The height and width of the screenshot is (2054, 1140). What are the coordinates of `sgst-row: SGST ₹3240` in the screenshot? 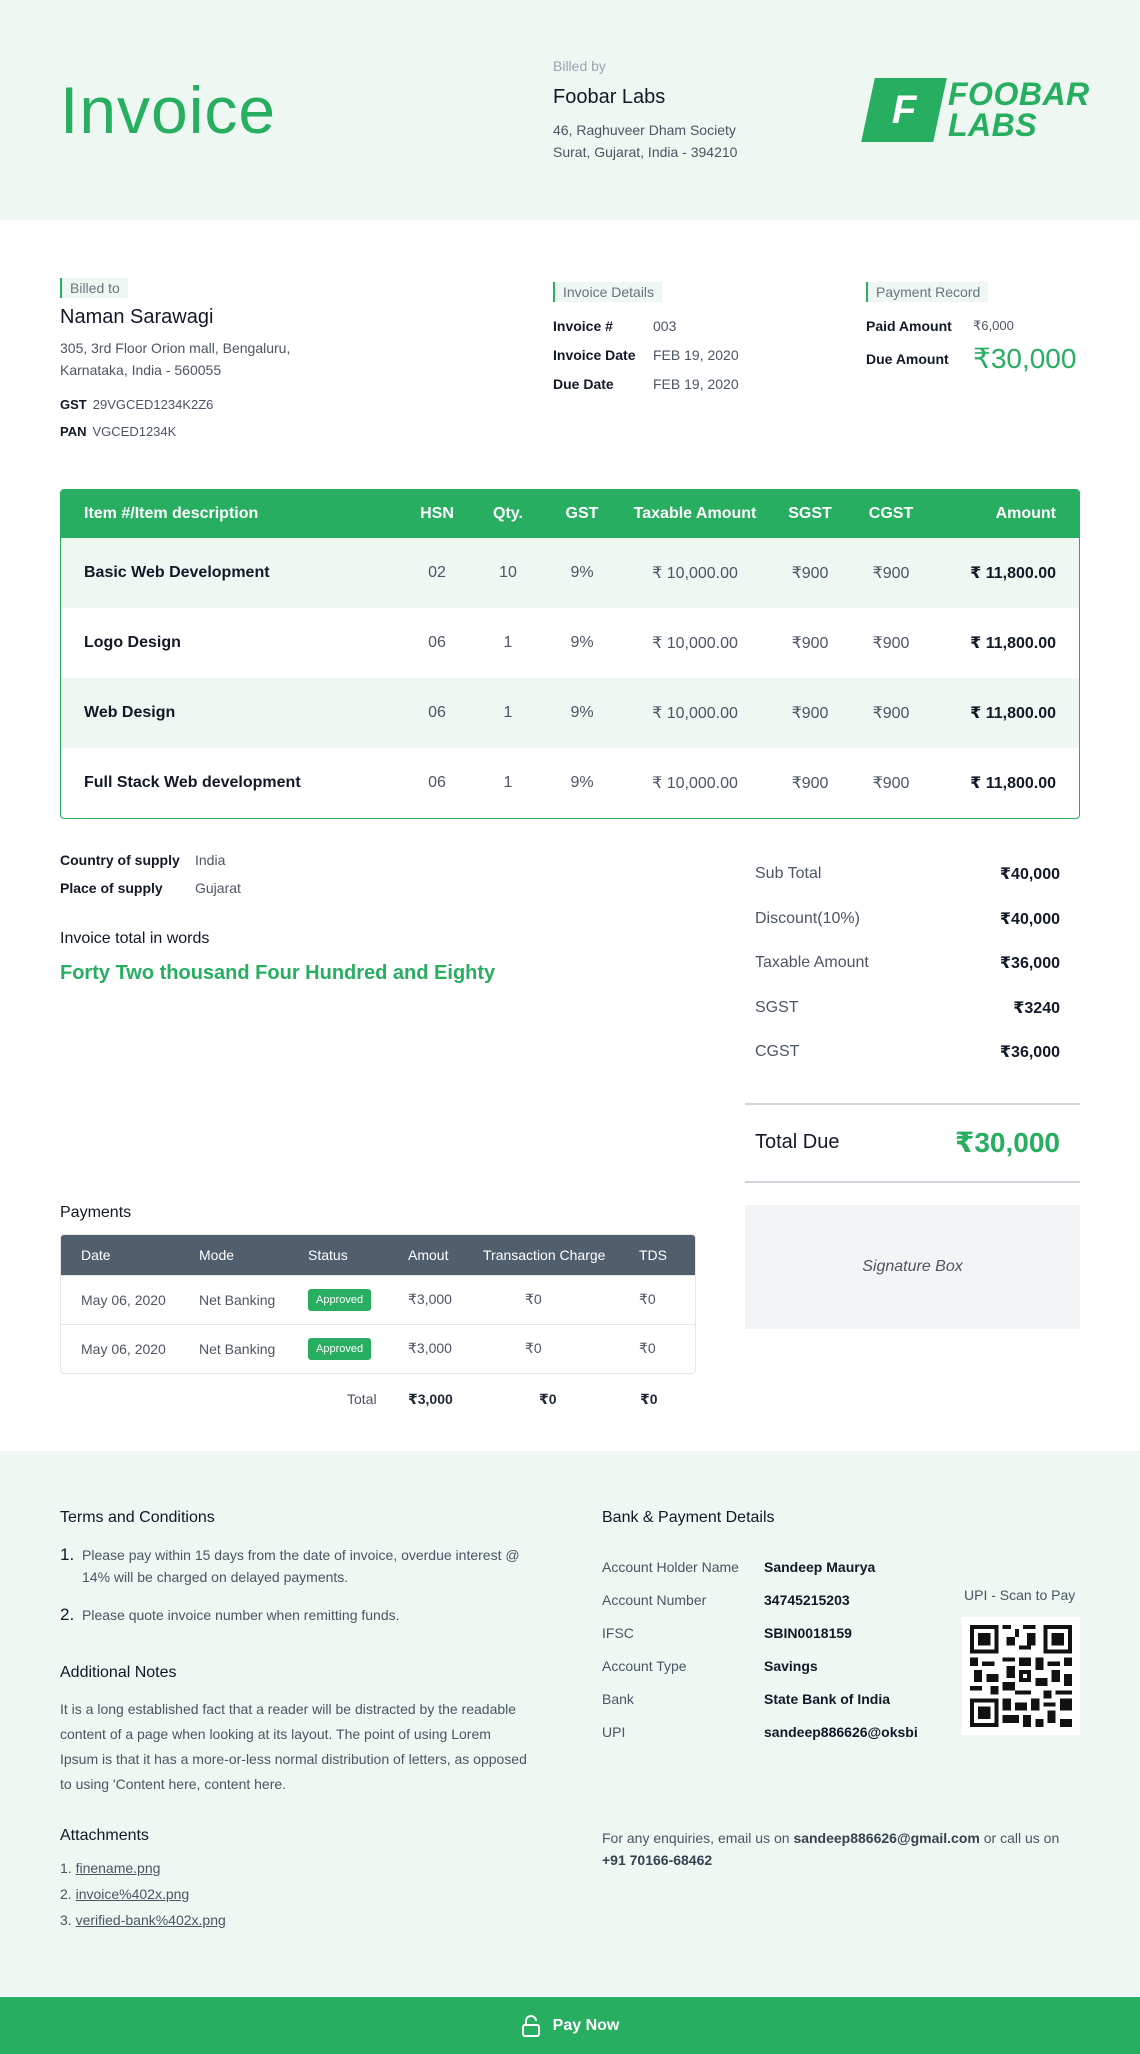 It's located at (907, 1007).